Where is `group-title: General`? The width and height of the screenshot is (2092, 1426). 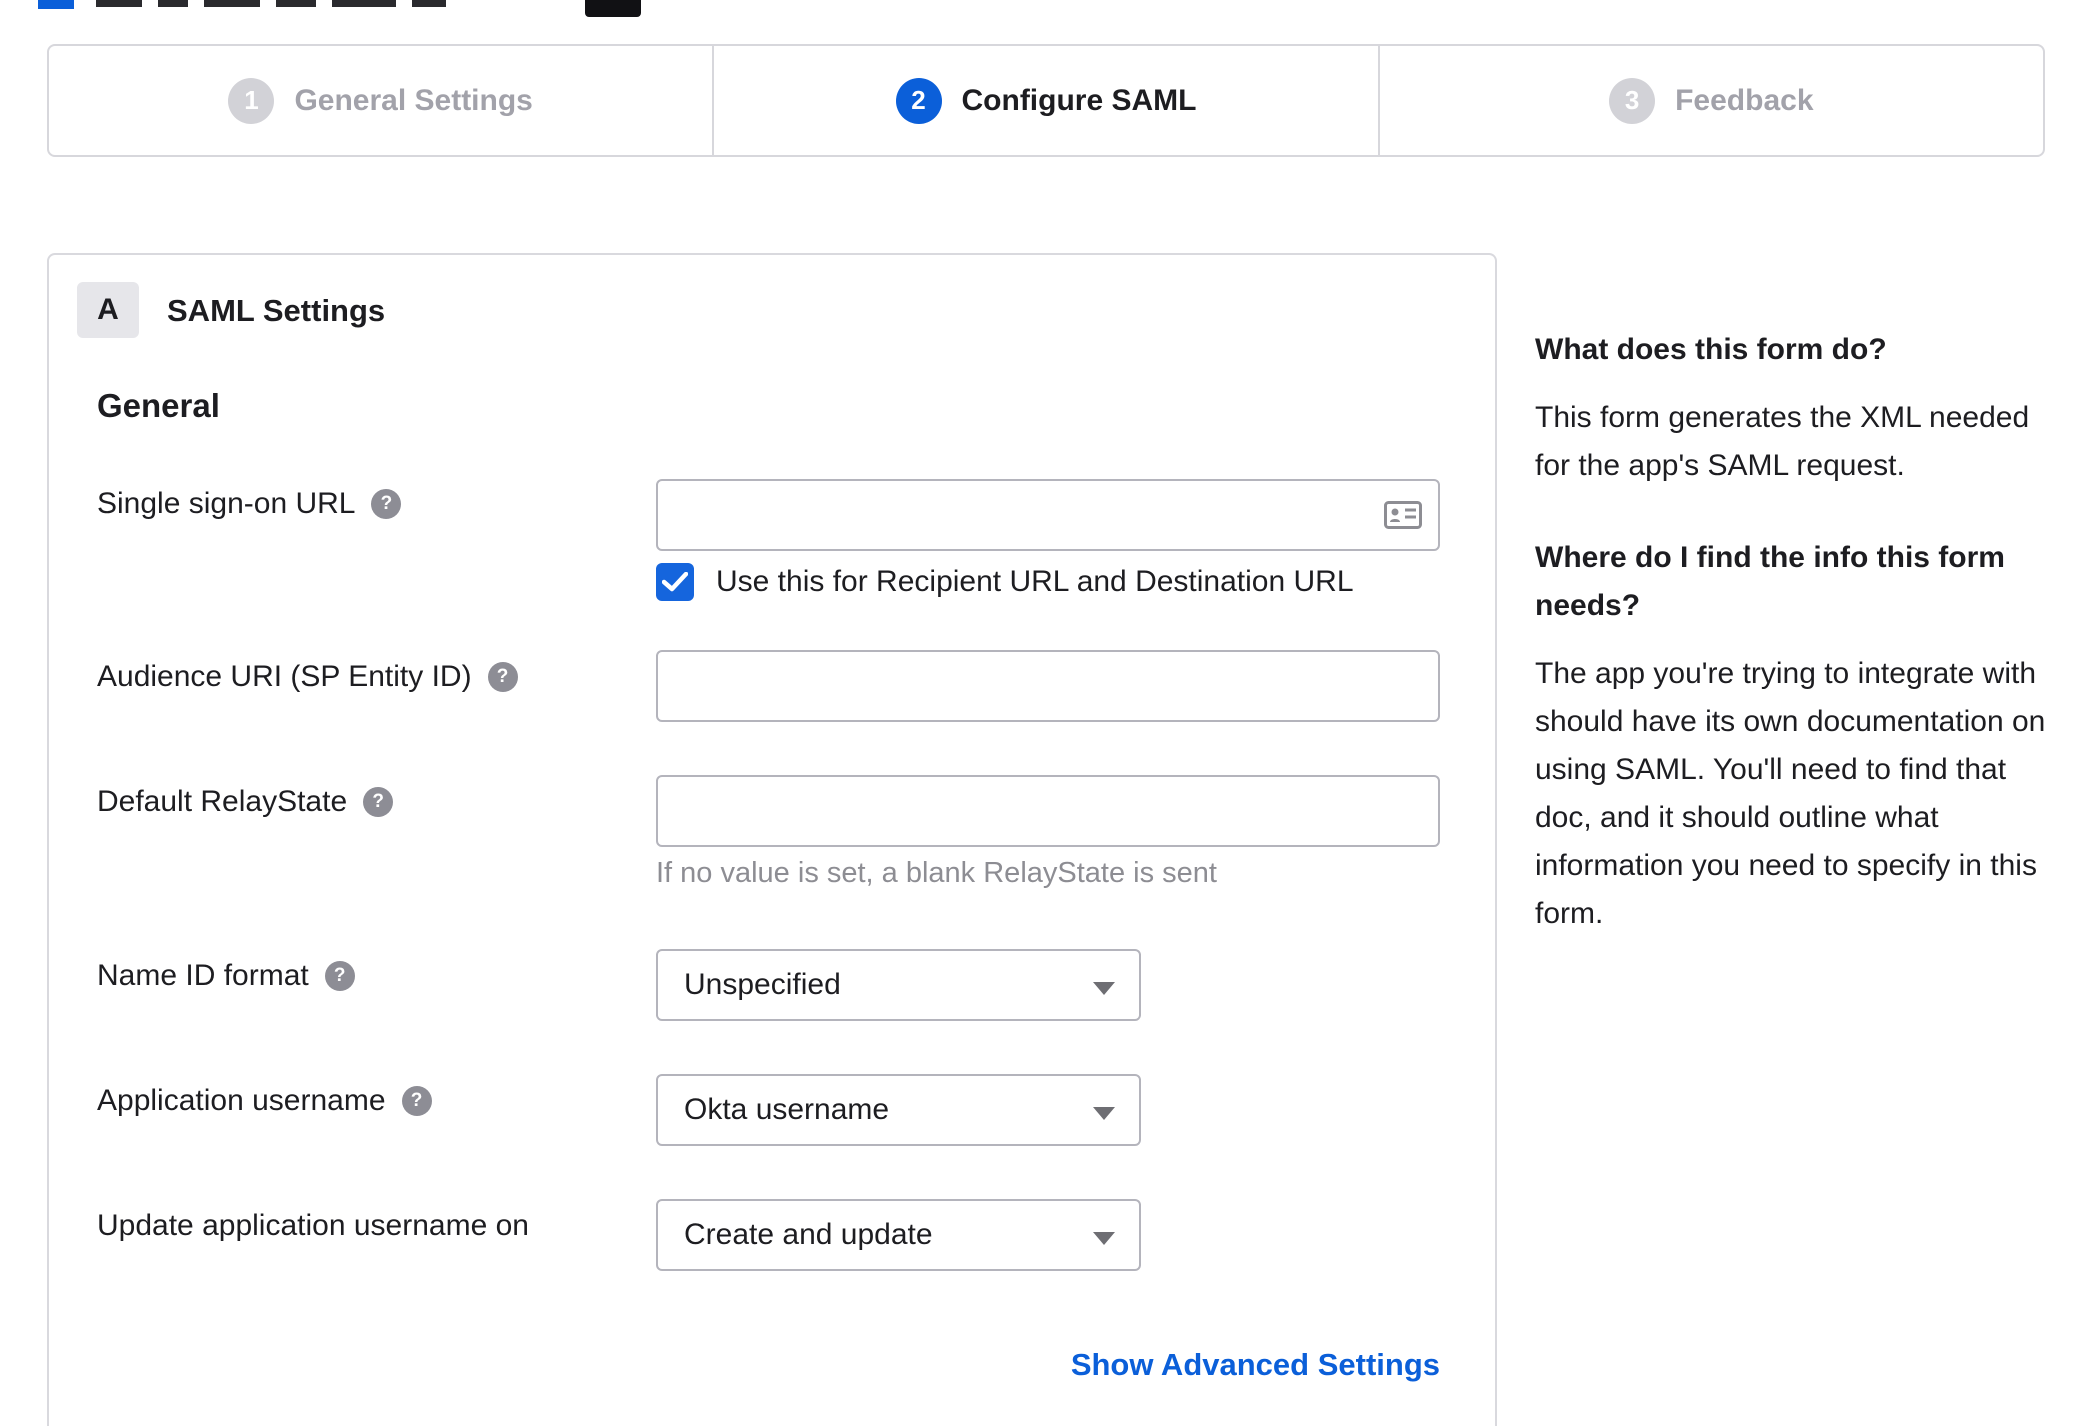
group-title: General is located at coordinates (158, 405).